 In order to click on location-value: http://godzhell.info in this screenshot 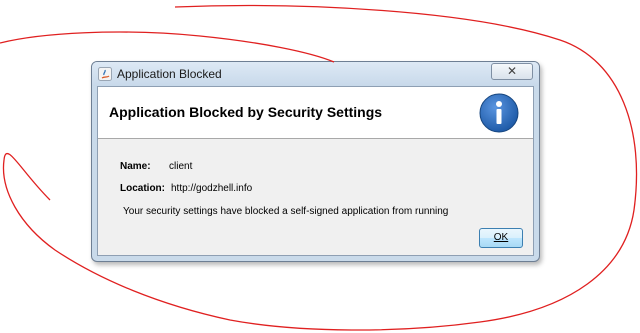, I will do `click(212, 188)`.